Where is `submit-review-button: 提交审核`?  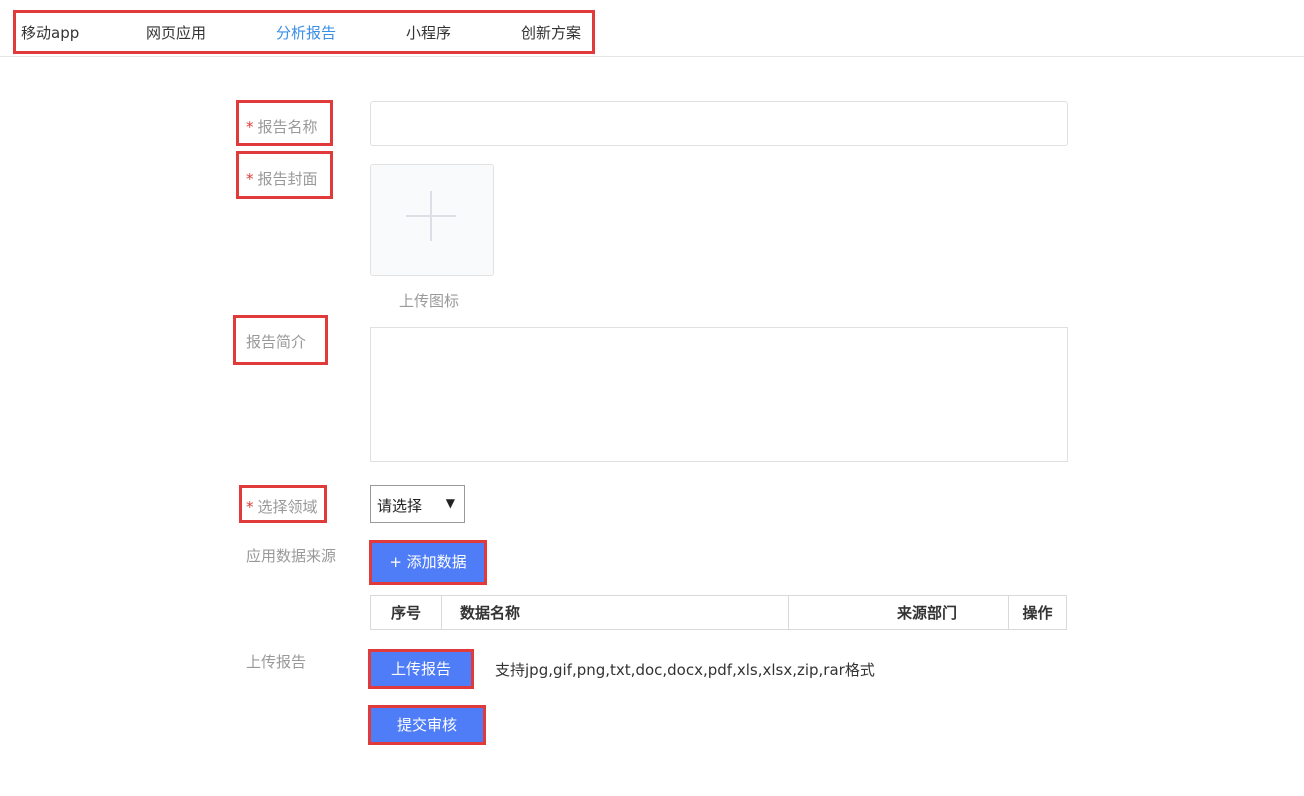 submit-review-button: 提交审核 is located at coordinates (427, 725).